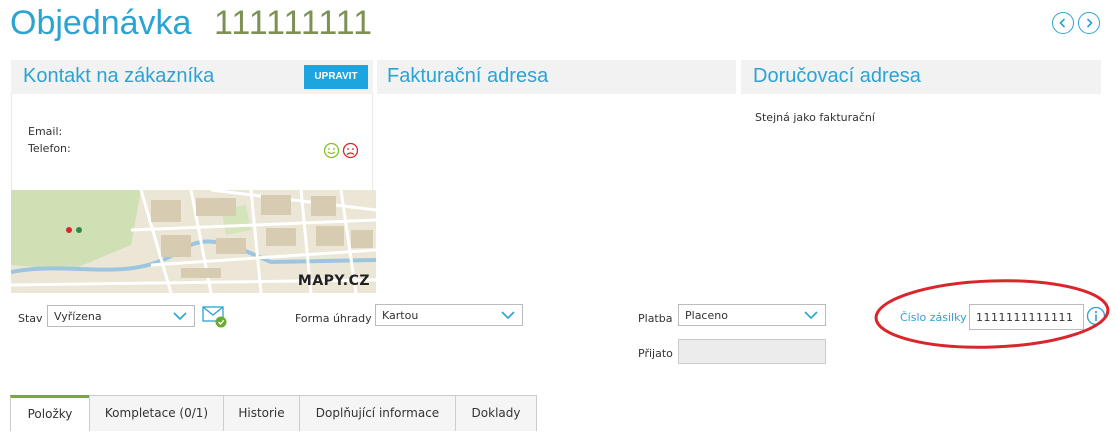 The height and width of the screenshot is (442, 1116). What do you see at coordinates (293, 23) in the screenshot?
I see `order-number: 111111111` at bounding box center [293, 23].